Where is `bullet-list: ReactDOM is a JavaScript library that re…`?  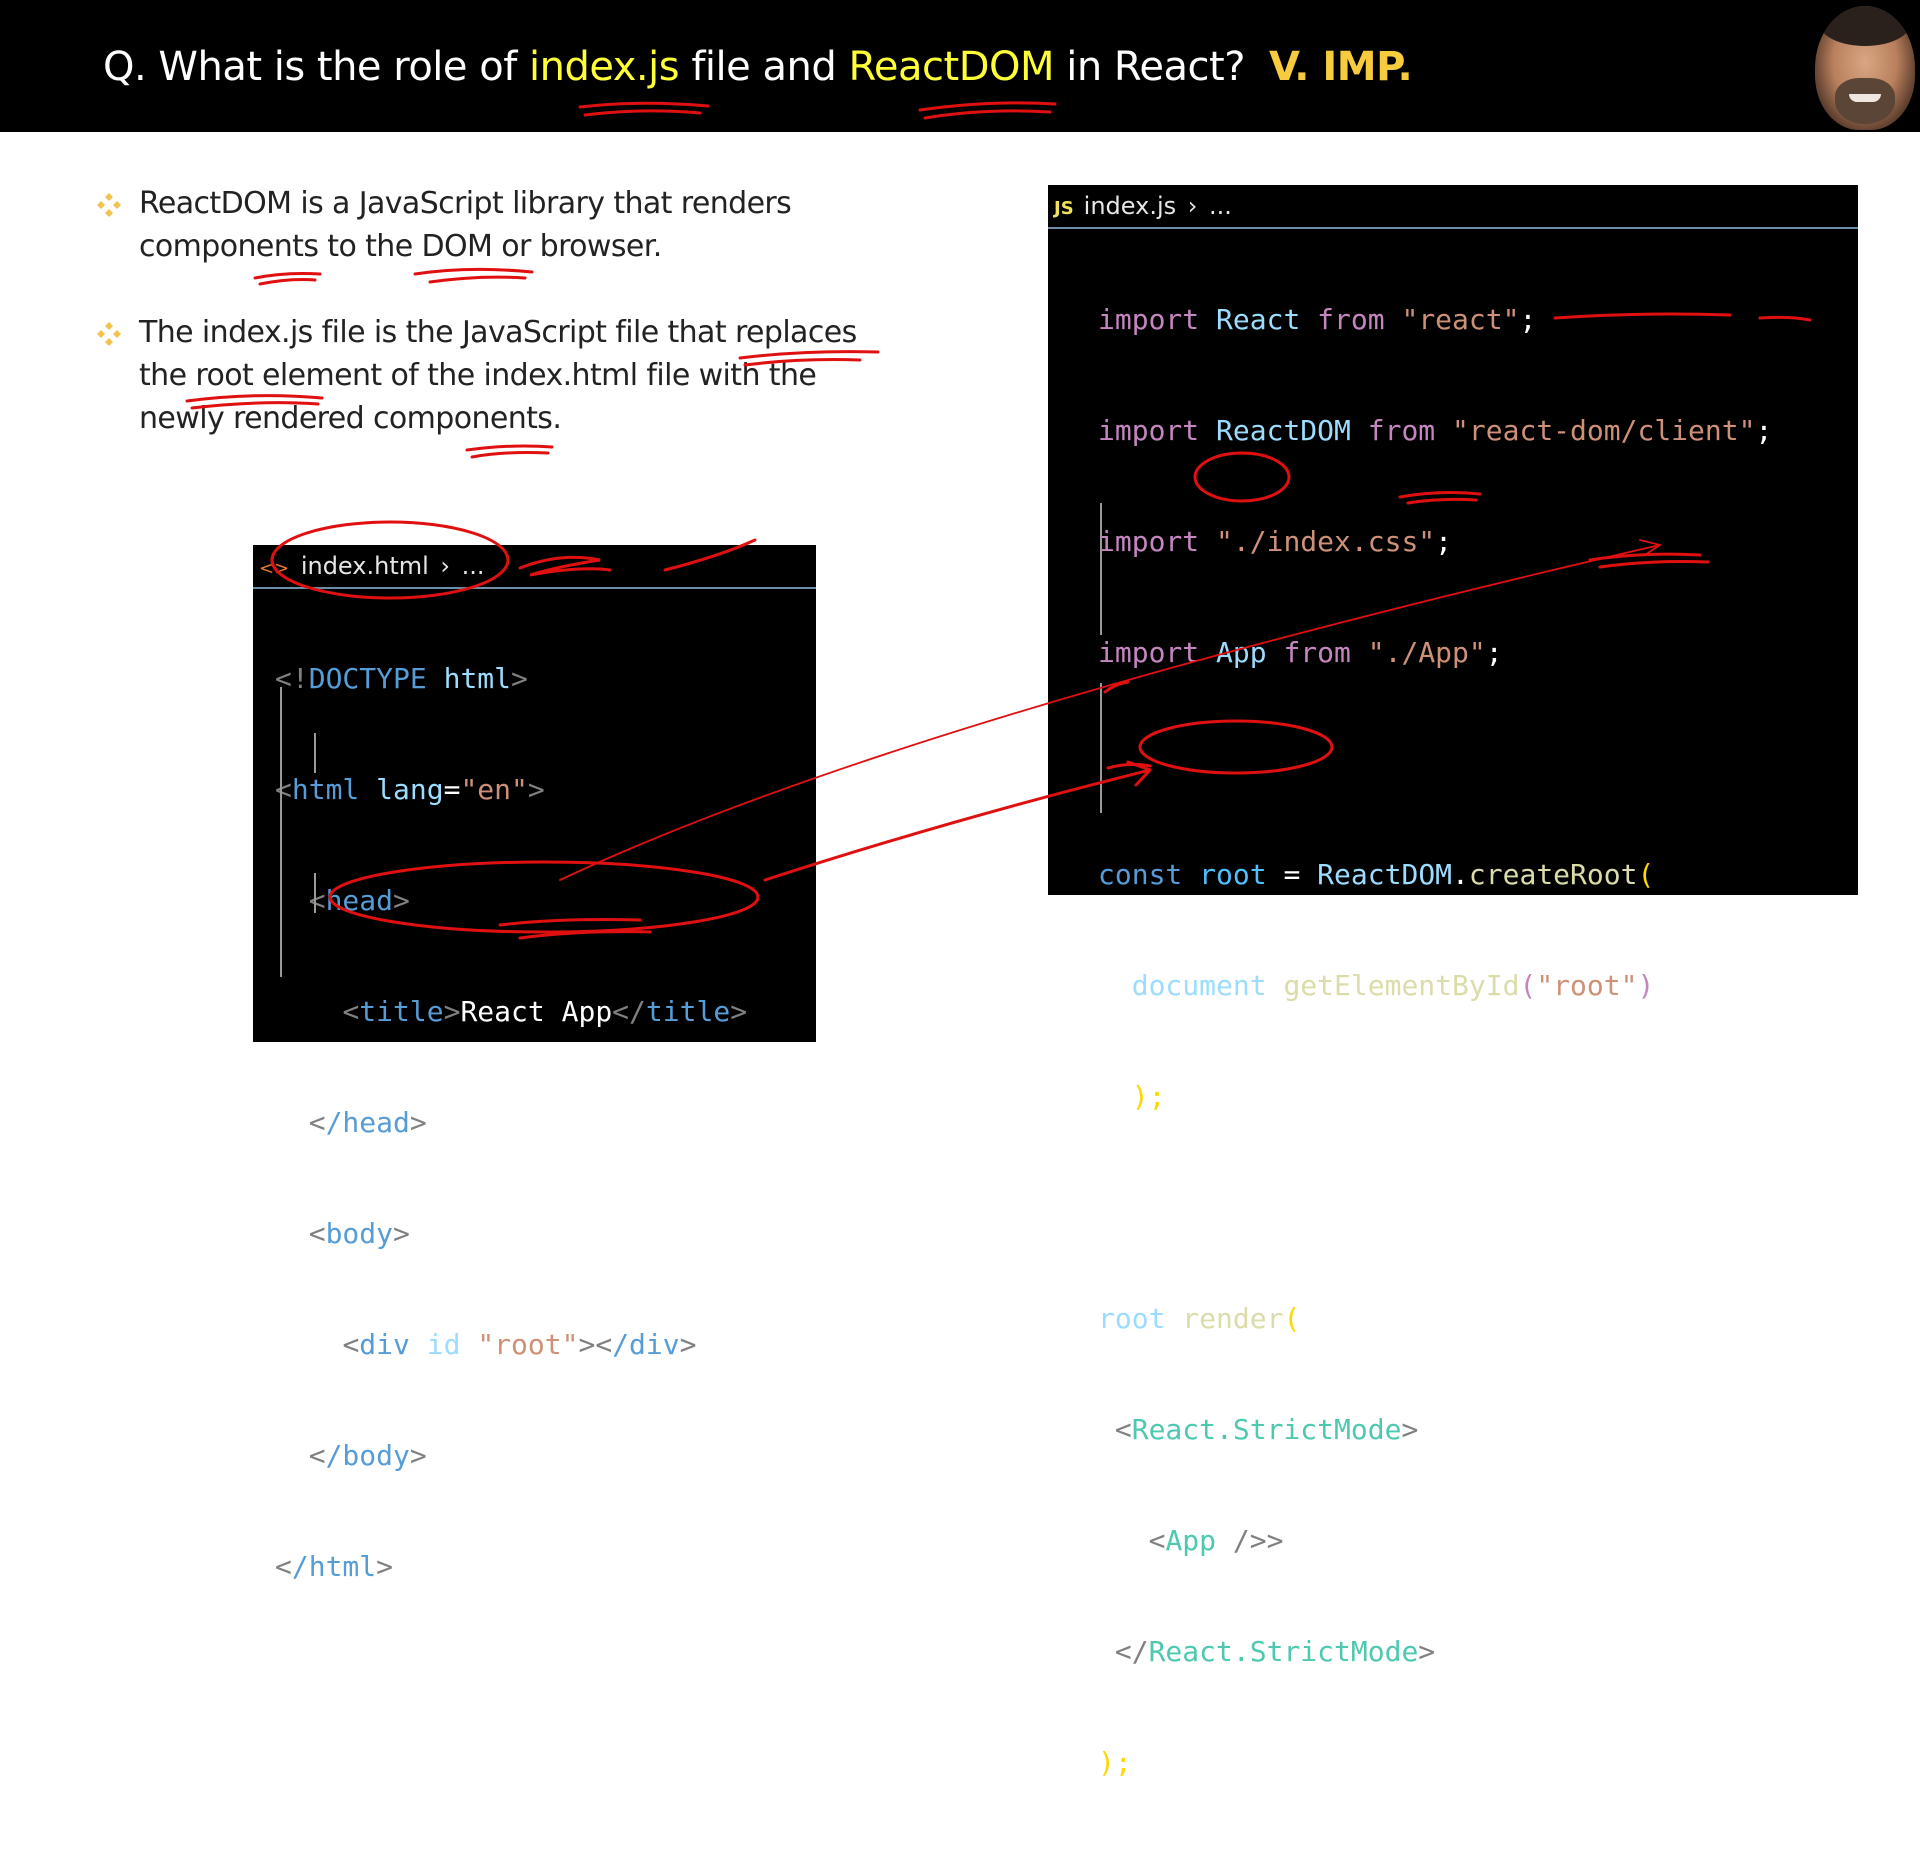
bullet-list: ReactDOM is a JavaScript library that re… is located at coordinates (496, 332).